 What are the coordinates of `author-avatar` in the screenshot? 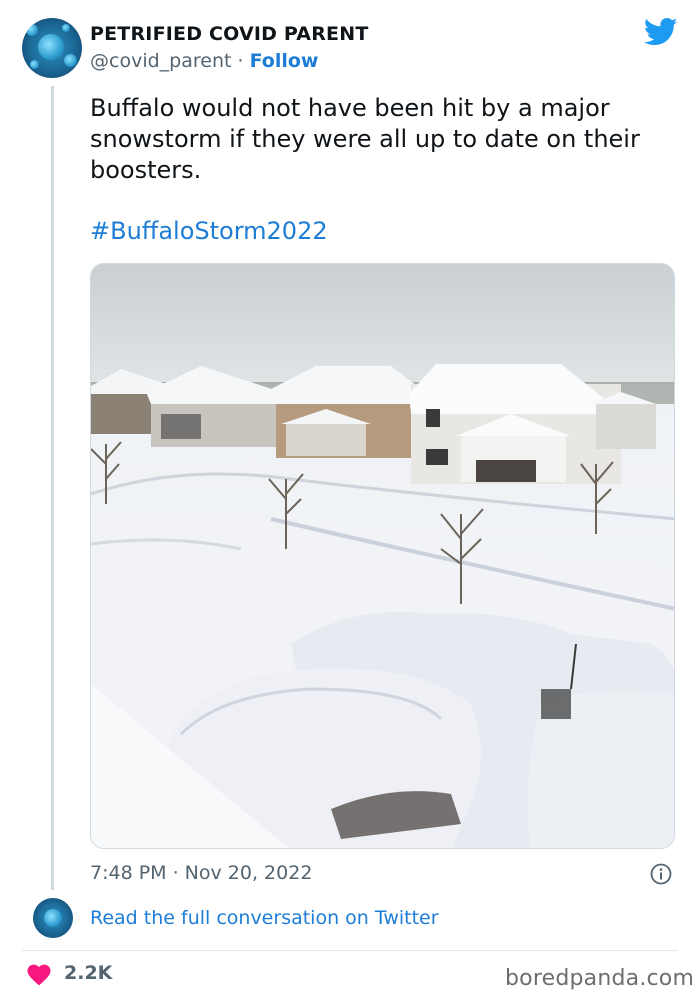 It's located at (52, 48).